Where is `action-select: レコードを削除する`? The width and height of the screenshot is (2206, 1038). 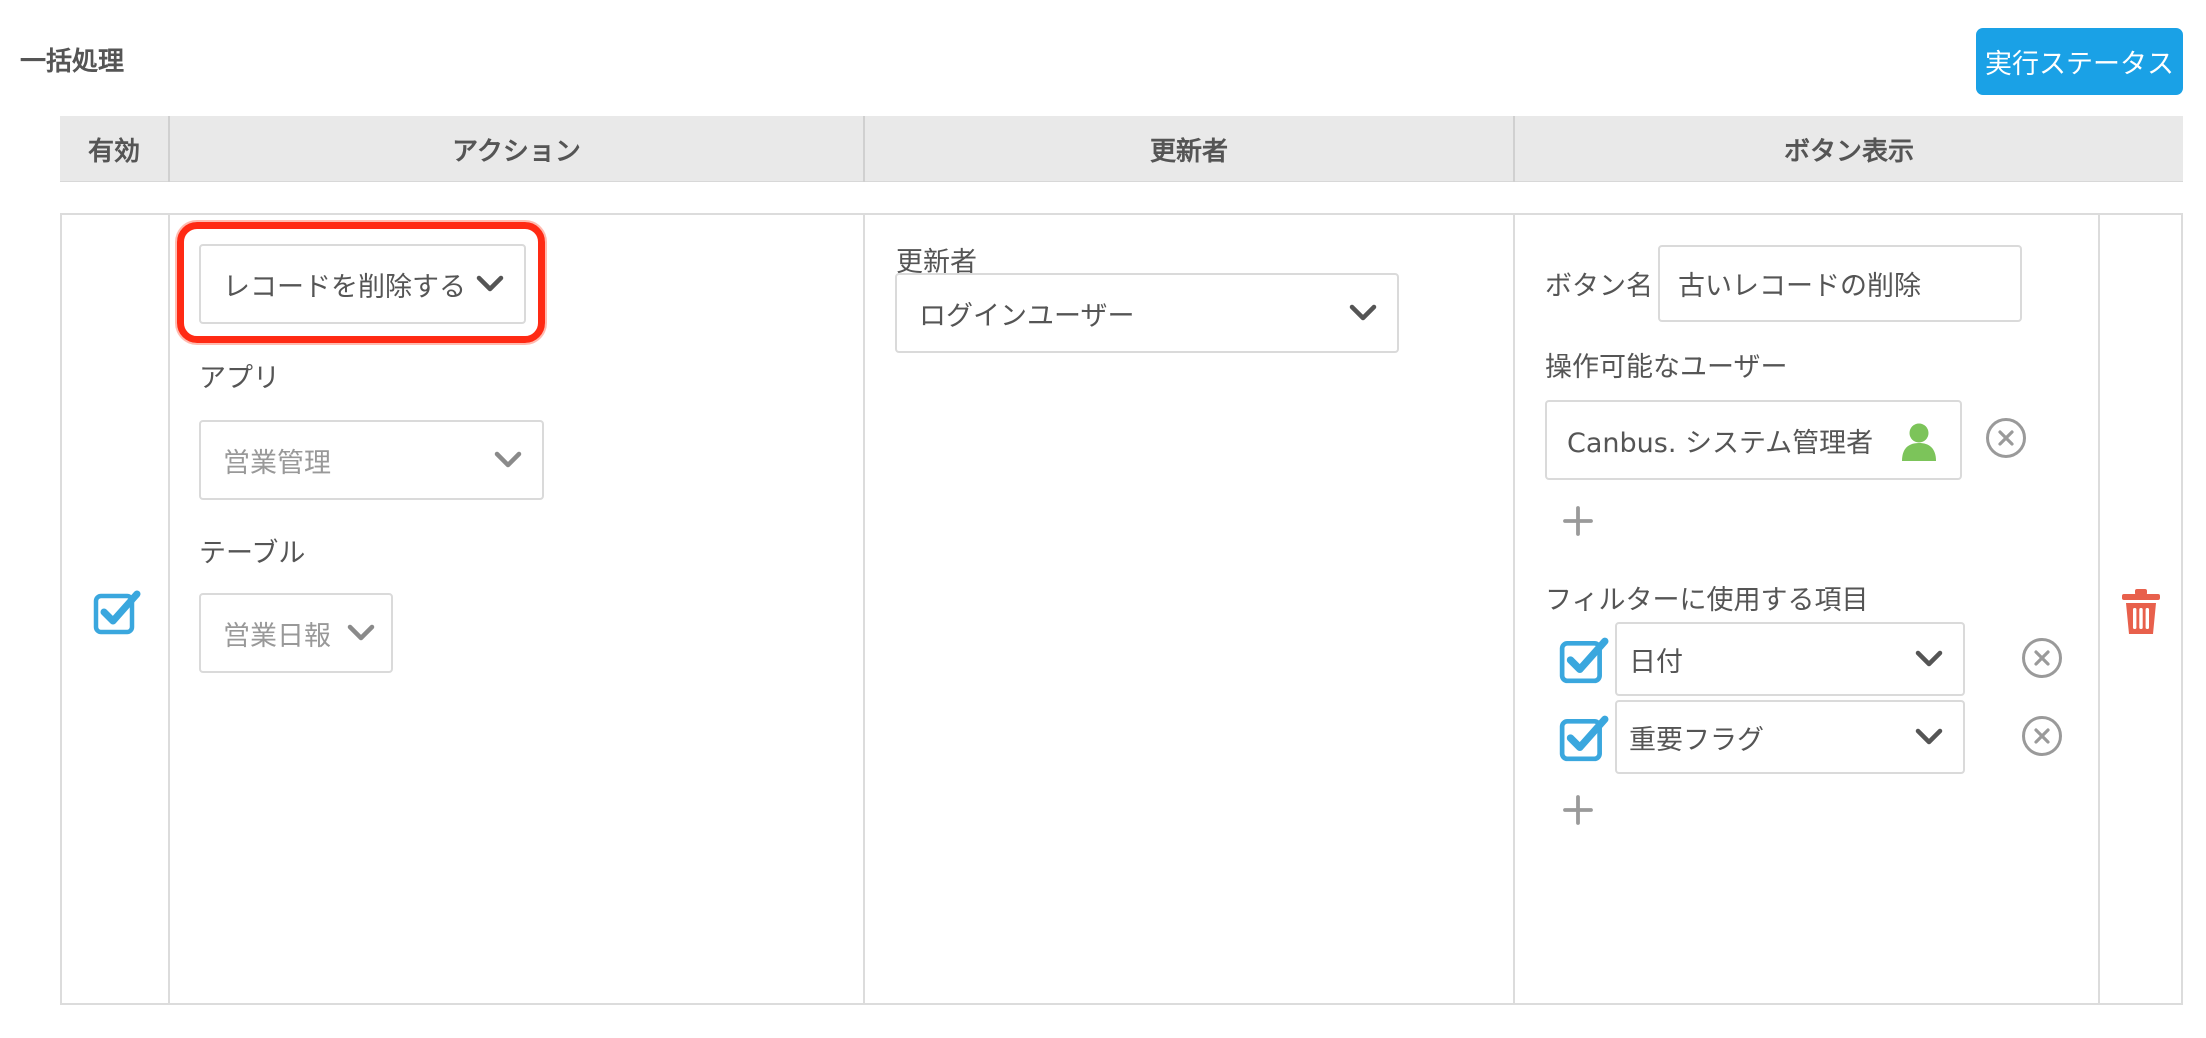 action-select: レコードを削除する is located at coordinates (362, 284).